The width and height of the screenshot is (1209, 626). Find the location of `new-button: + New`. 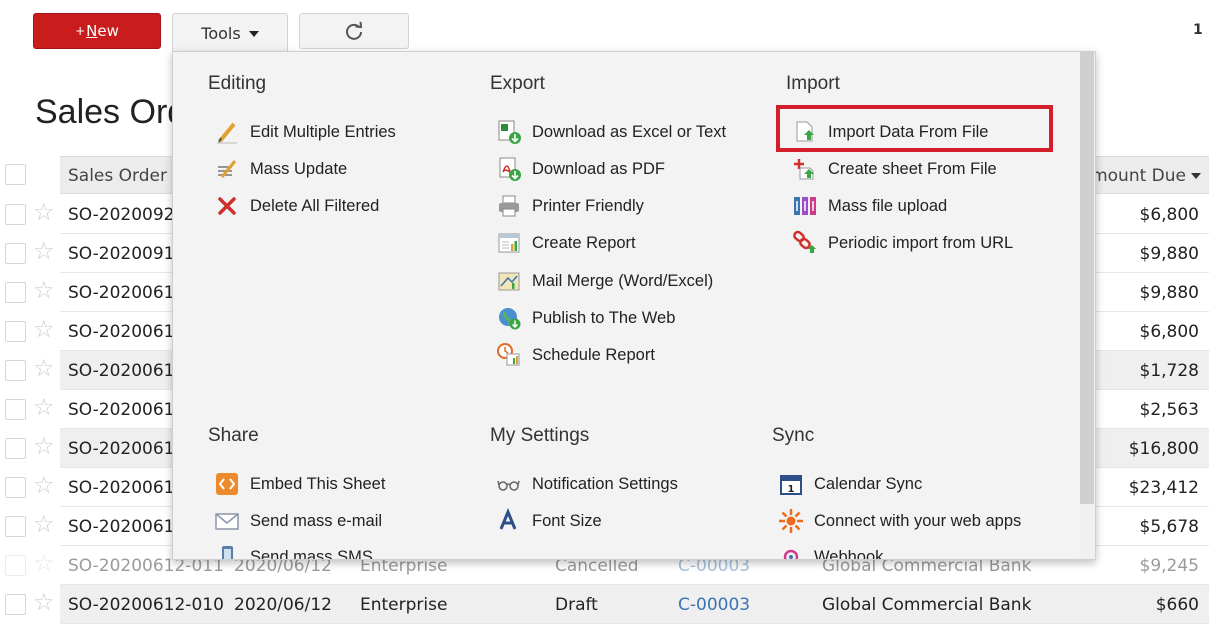

new-button: + New is located at coordinates (97, 31).